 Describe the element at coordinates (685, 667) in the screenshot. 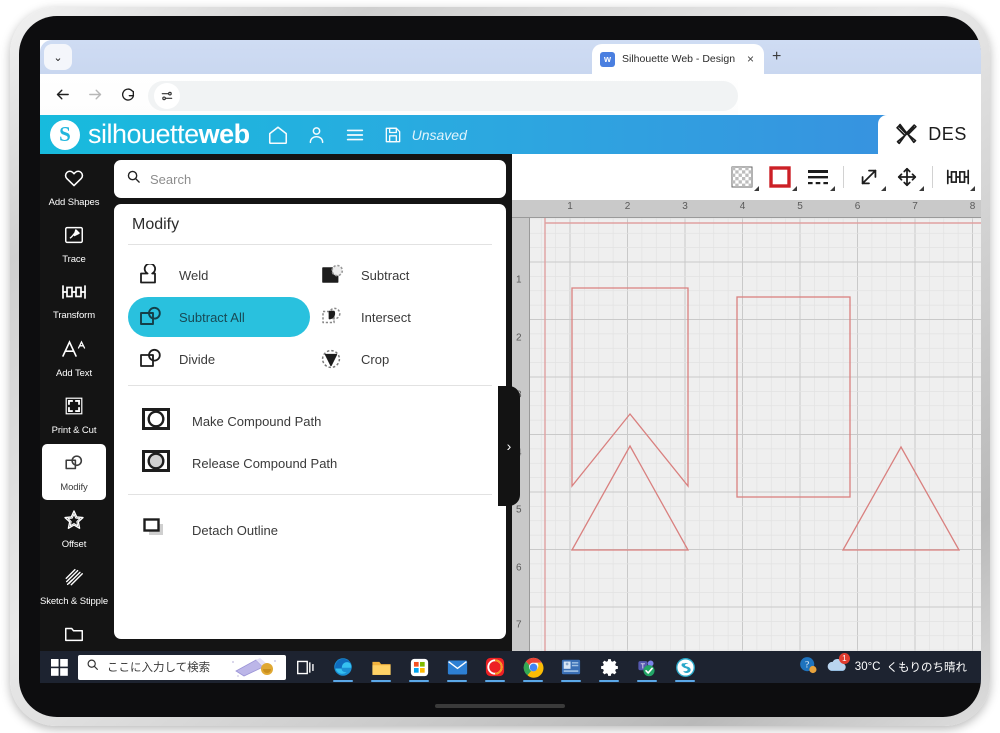

I see `silhouette-app-icon` at that location.